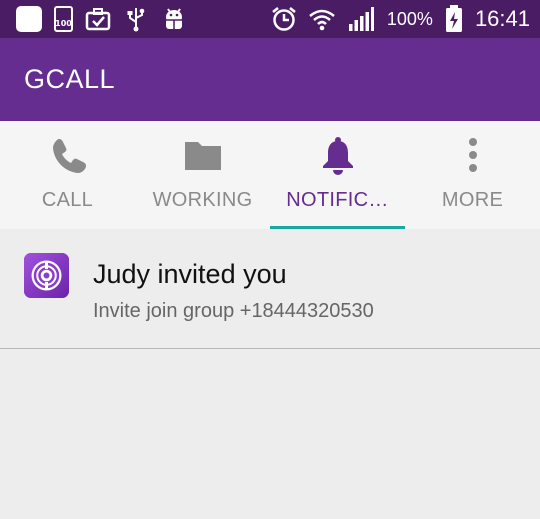 The image size is (540, 519). I want to click on app-square-icon, so click(29, 19).